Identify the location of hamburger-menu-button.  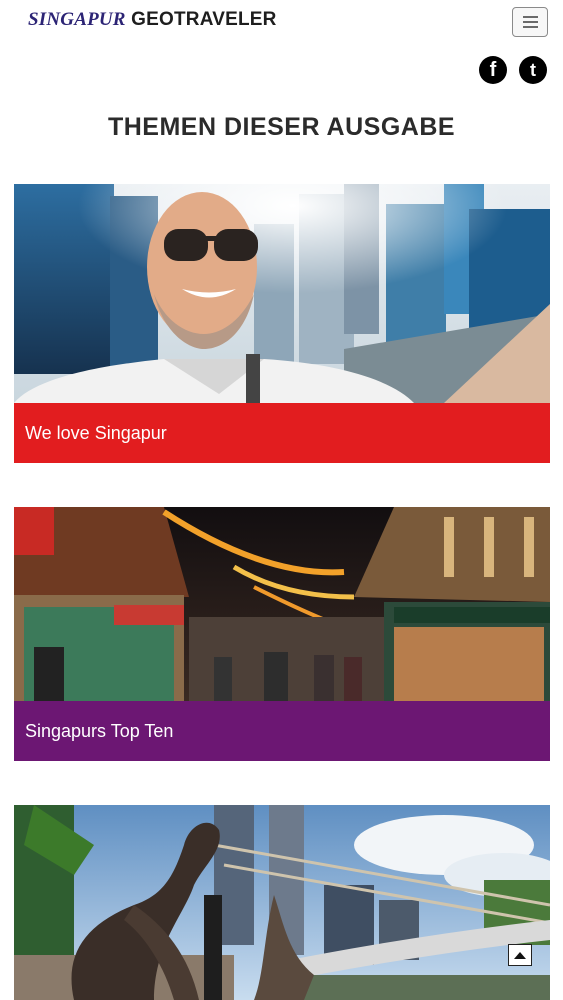
(530, 22).